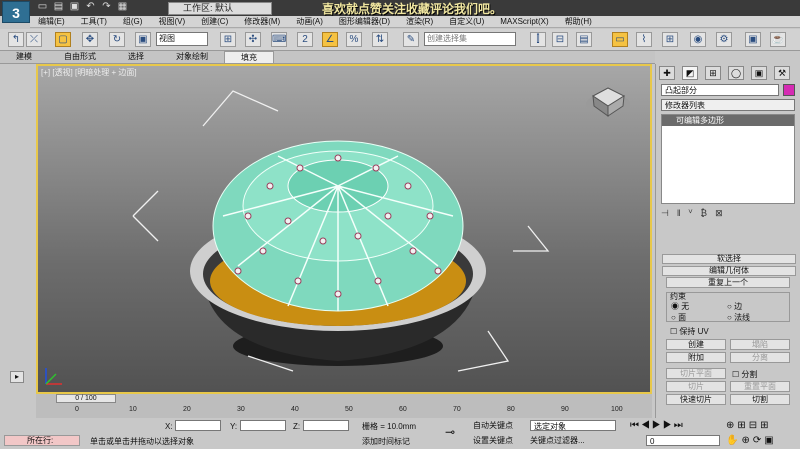  I want to click on expand-ribbon-icon: ▸, so click(17, 377).